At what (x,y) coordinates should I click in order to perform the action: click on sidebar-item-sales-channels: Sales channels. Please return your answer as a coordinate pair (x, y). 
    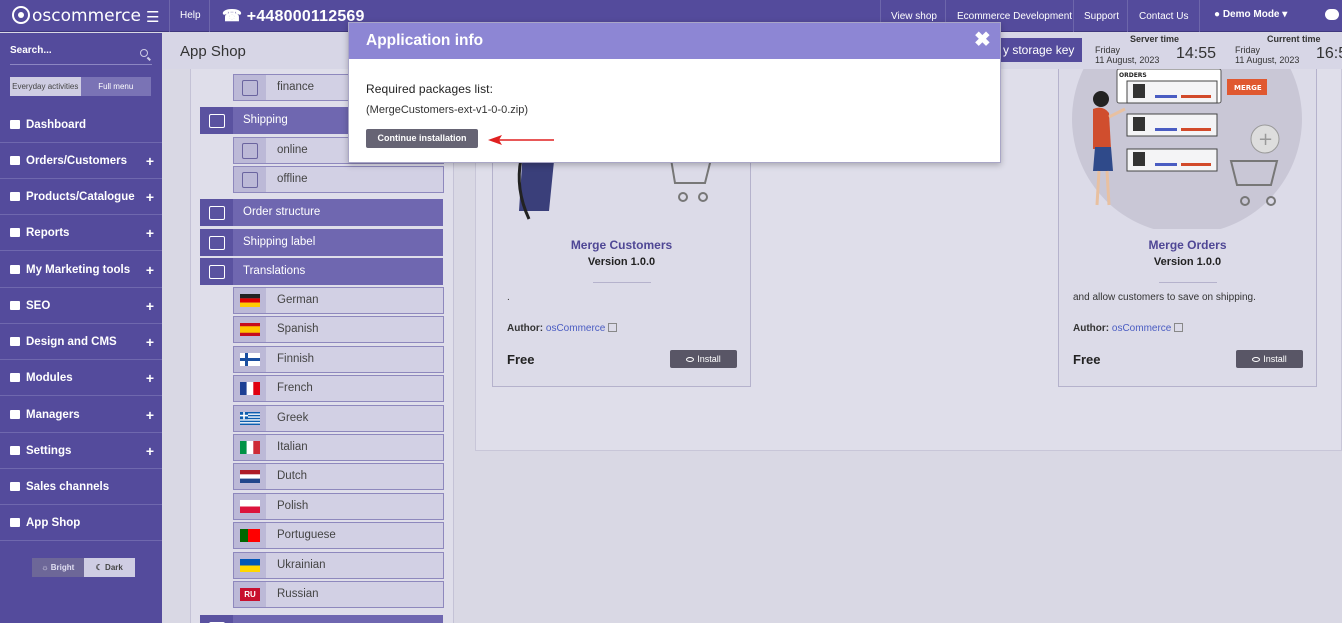
    Looking at the image, I should click on (81, 487).